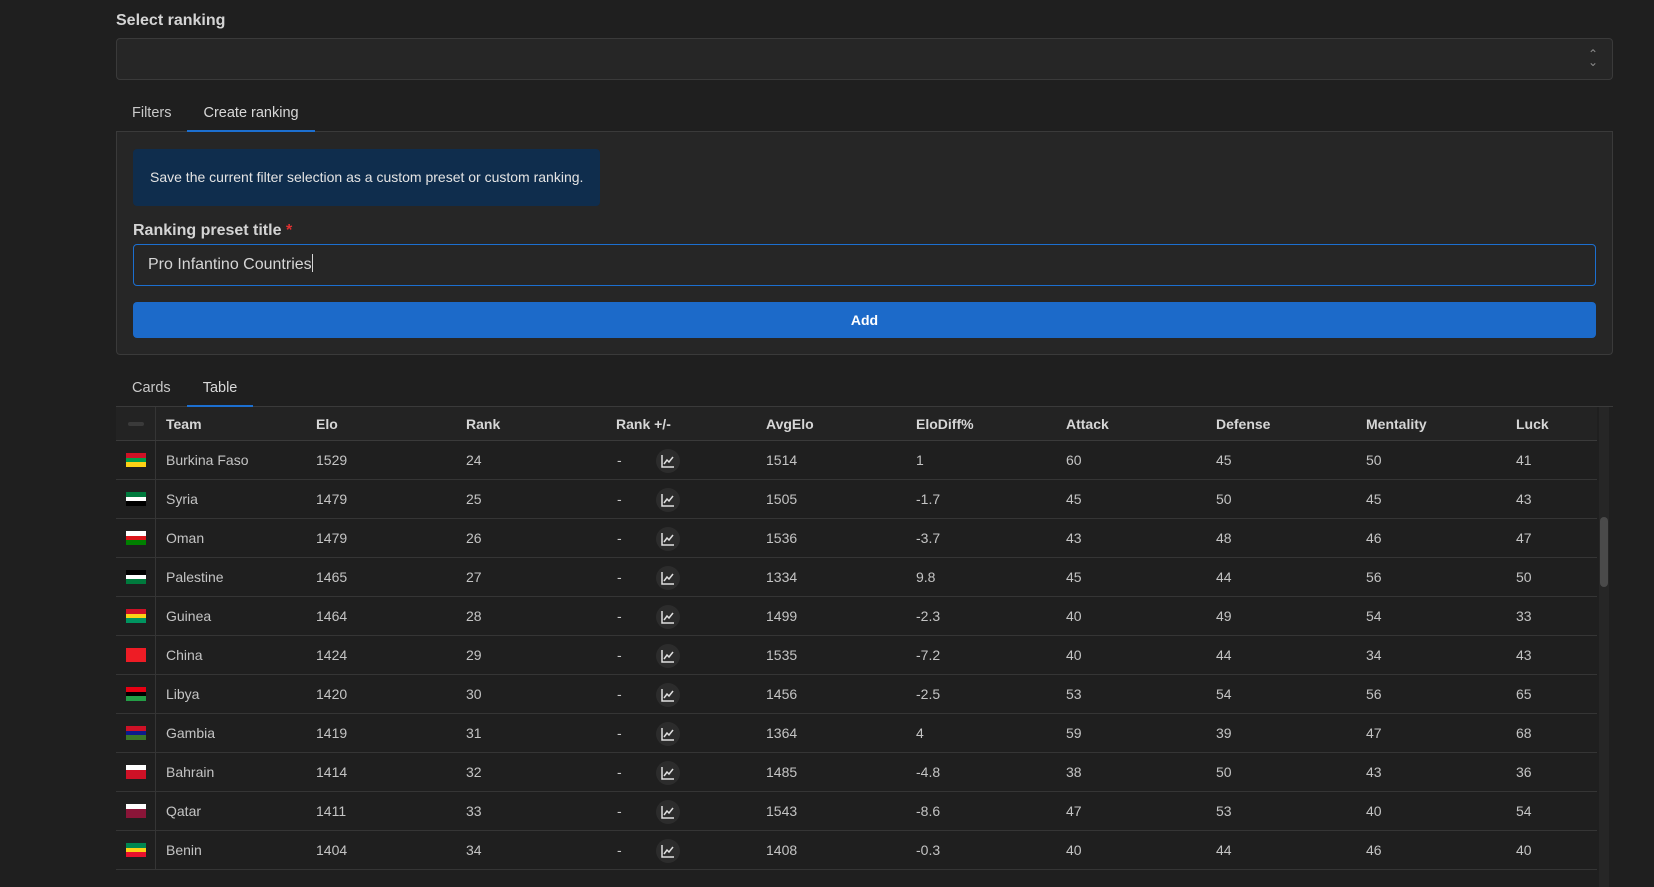 This screenshot has height=887, width=1654. Describe the element at coordinates (1243, 423) in the screenshot. I see `col-defense: Defense` at that location.